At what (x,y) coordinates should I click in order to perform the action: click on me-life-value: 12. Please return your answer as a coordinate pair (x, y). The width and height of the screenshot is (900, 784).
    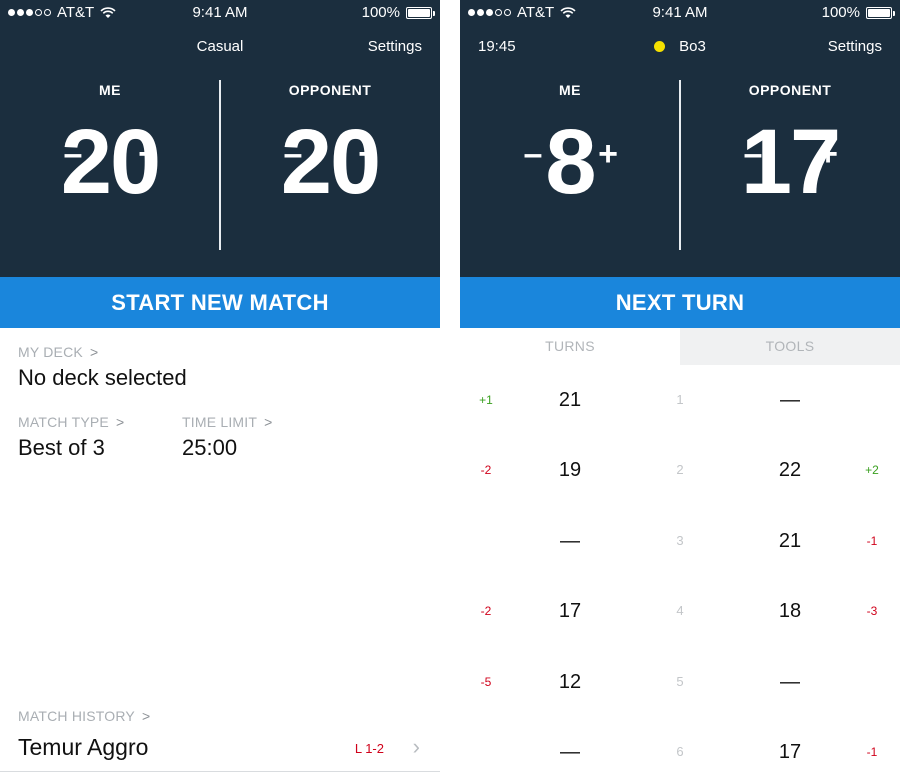
    Looking at the image, I should click on (570, 682).